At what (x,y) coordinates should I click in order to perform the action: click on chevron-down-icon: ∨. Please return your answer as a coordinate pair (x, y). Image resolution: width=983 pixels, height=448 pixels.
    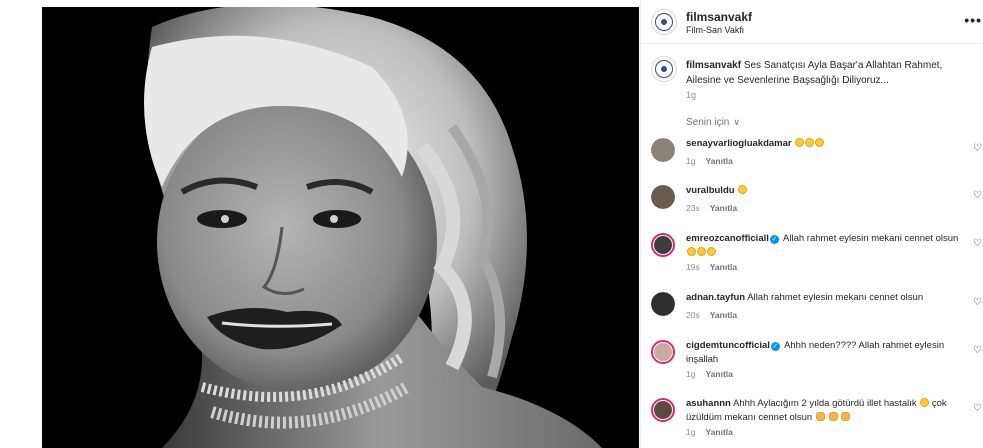
    Looking at the image, I should click on (736, 122).